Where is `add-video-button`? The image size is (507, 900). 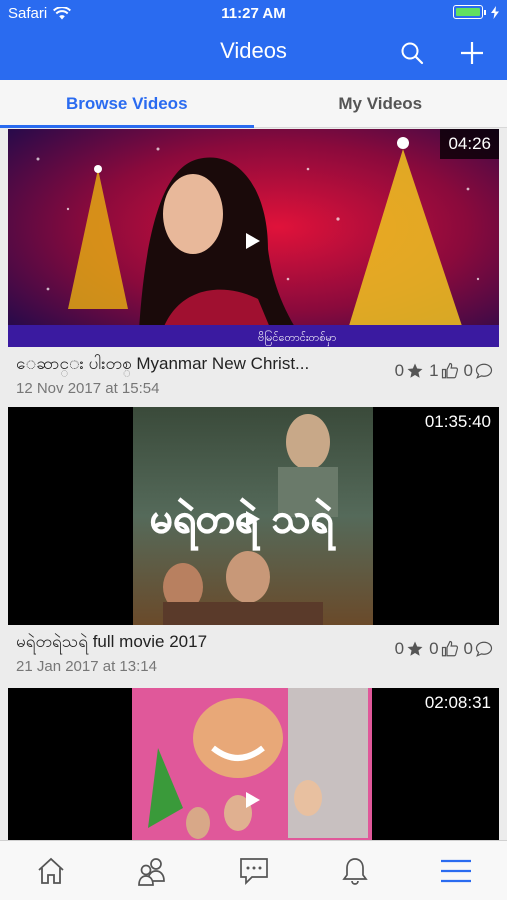 add-video-button is located at coordinates (472, 53).